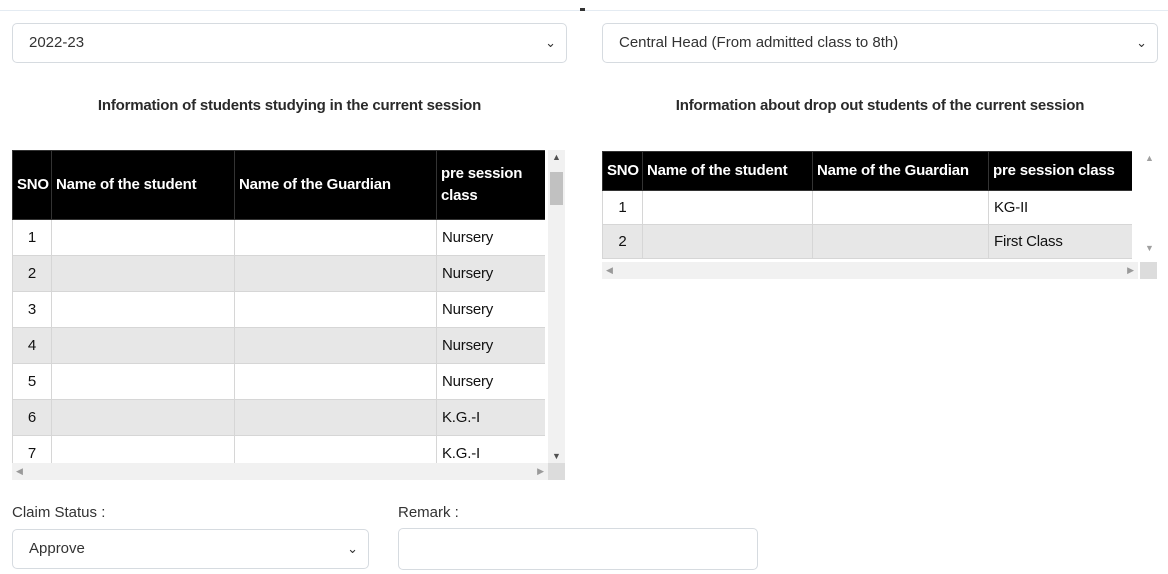 The image size is (1168, 574). What do you see at coordinates (32, 345) in the screenshot?
I see `cell-sno: 4` at bounding box center [32, 345].